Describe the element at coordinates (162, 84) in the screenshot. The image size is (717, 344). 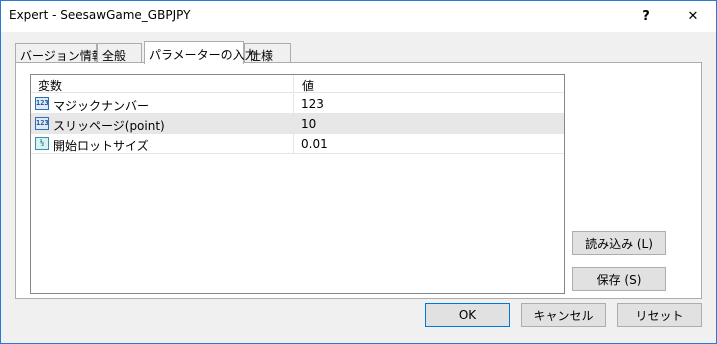
I see `column-header-variable: 変数` at that location.